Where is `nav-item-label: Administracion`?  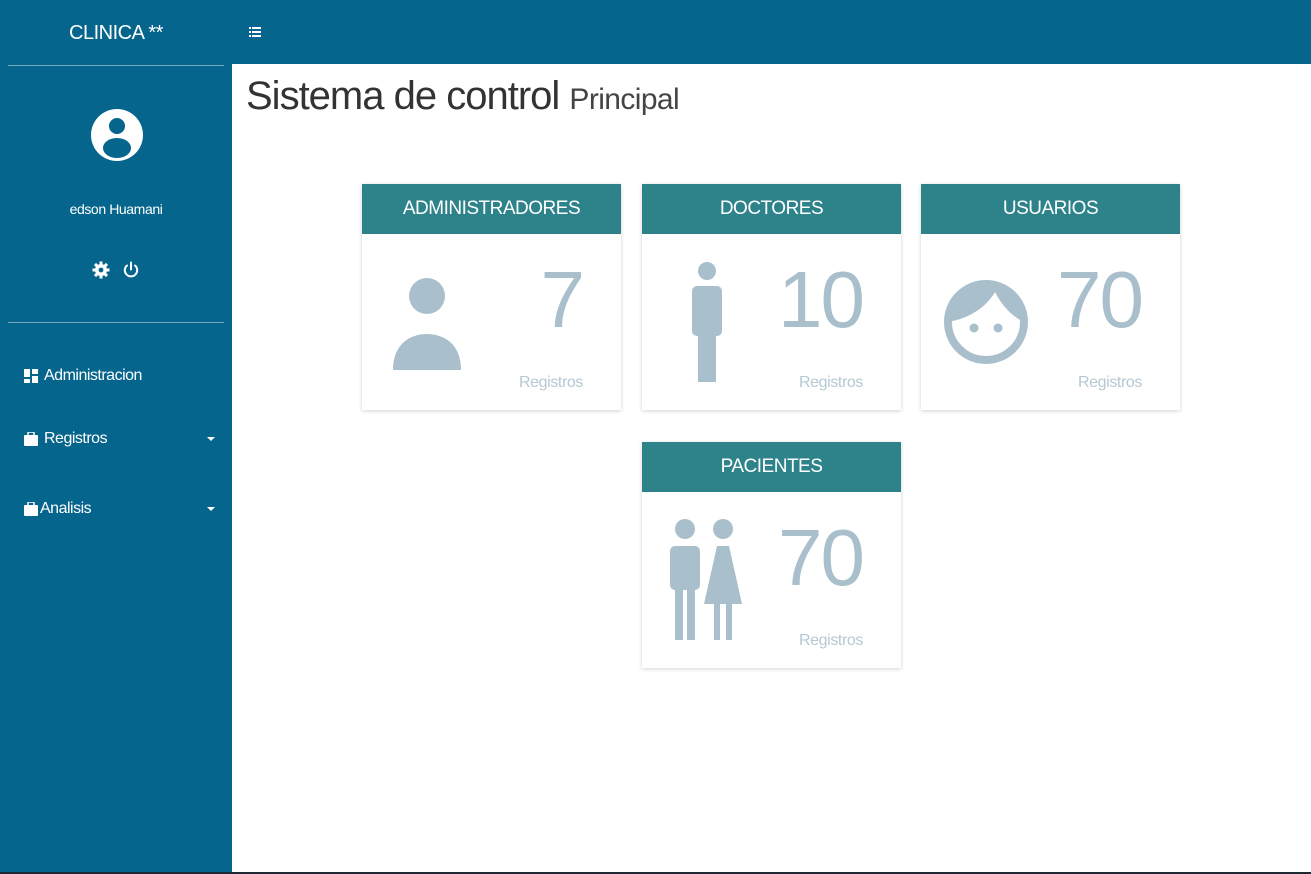
nav-item-label: Administracion is located at coordinates (93, 375).